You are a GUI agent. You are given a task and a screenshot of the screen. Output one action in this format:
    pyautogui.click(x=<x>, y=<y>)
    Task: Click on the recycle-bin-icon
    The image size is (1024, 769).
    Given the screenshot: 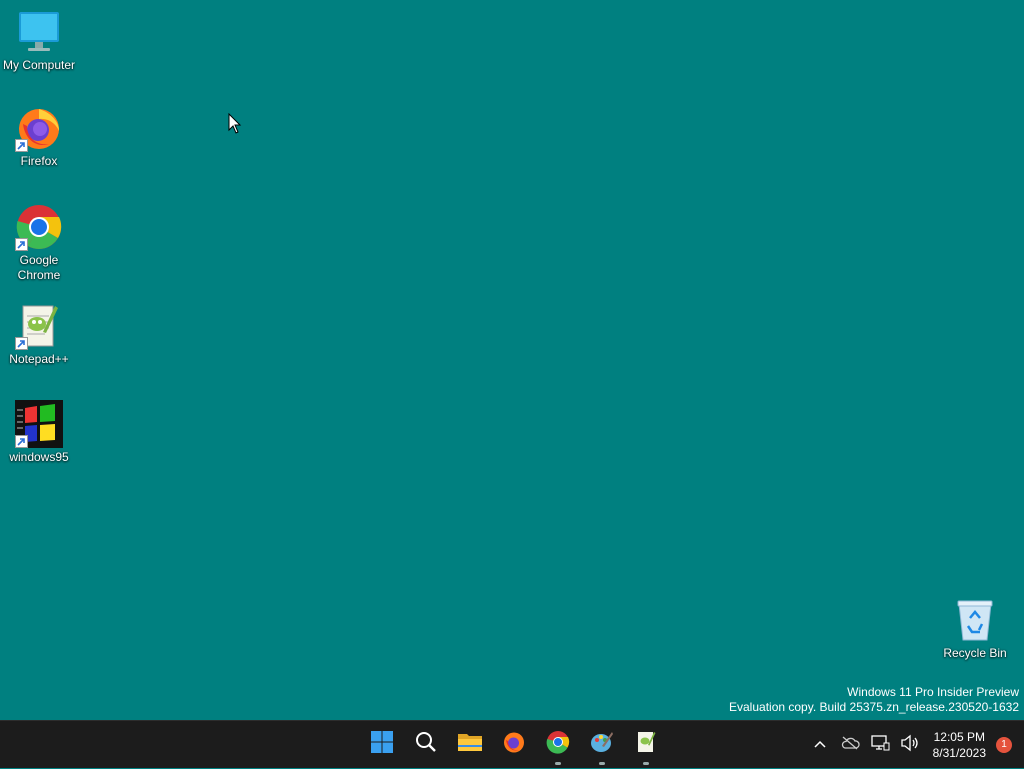 What is the action you would take?
    pyautogui.click(x=975, y=620)
    